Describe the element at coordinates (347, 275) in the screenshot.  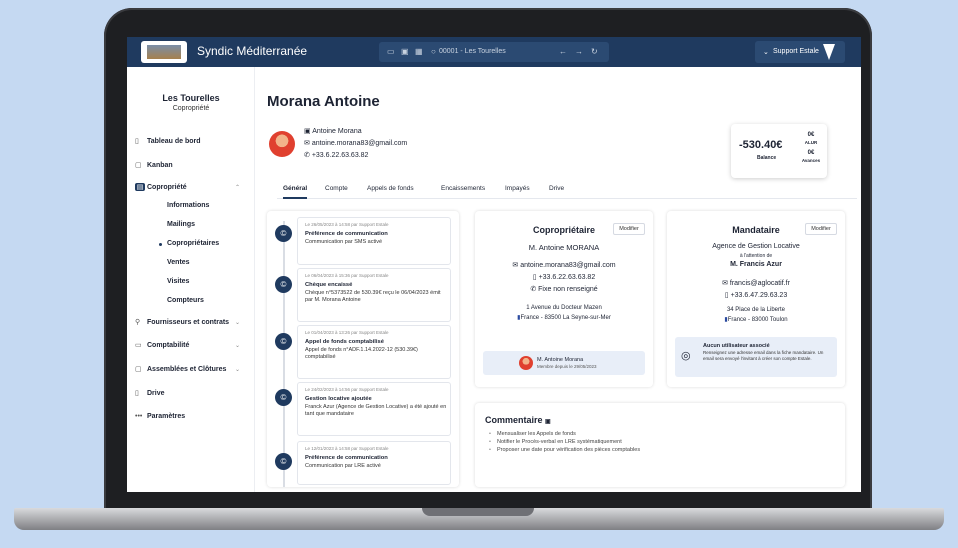
I see `timeline-meta: Le 06/04/2023 à 15:36 par Support Estale` at that location.